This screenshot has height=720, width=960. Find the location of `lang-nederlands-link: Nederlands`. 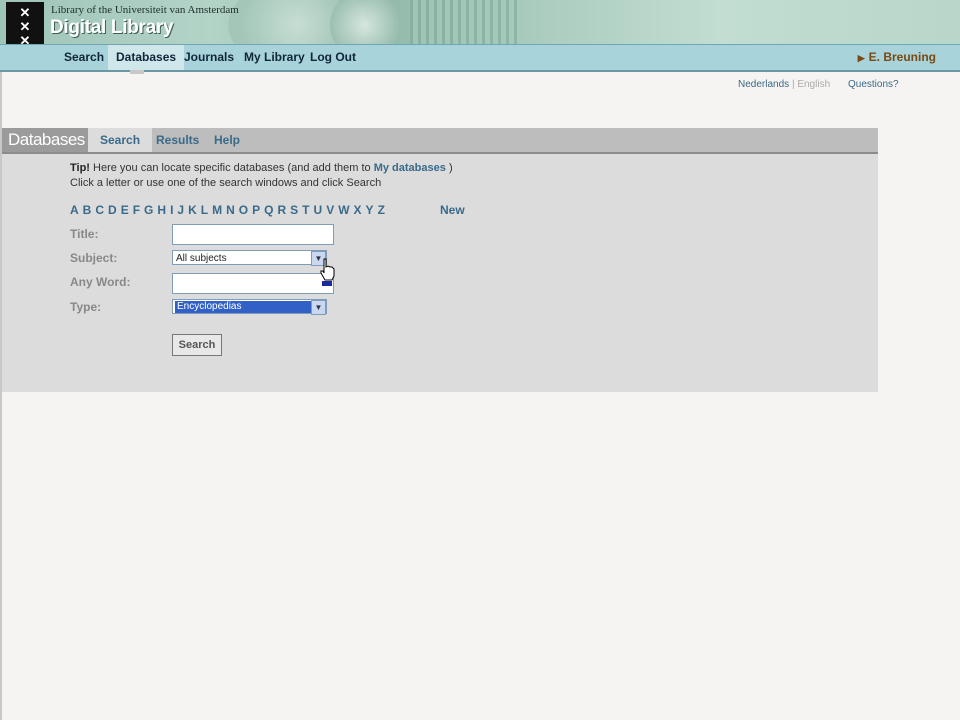

lang-nederlands-link: Nederlands is located at coordinates (763, 84).